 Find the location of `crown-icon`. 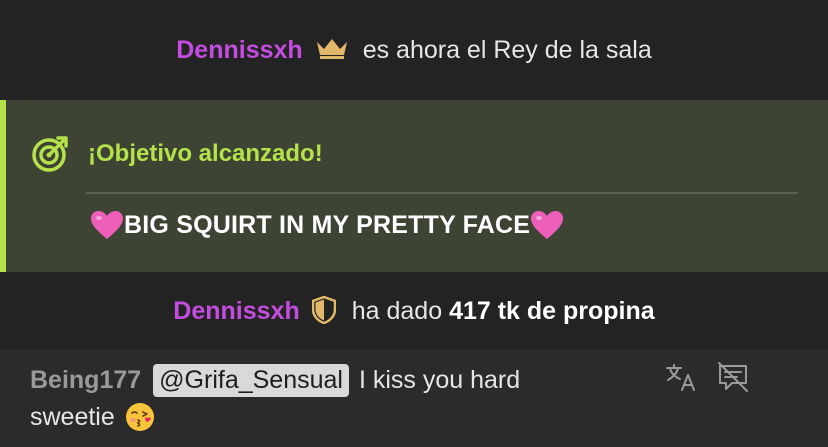

crown-icon is located at coordinates (331, 49).